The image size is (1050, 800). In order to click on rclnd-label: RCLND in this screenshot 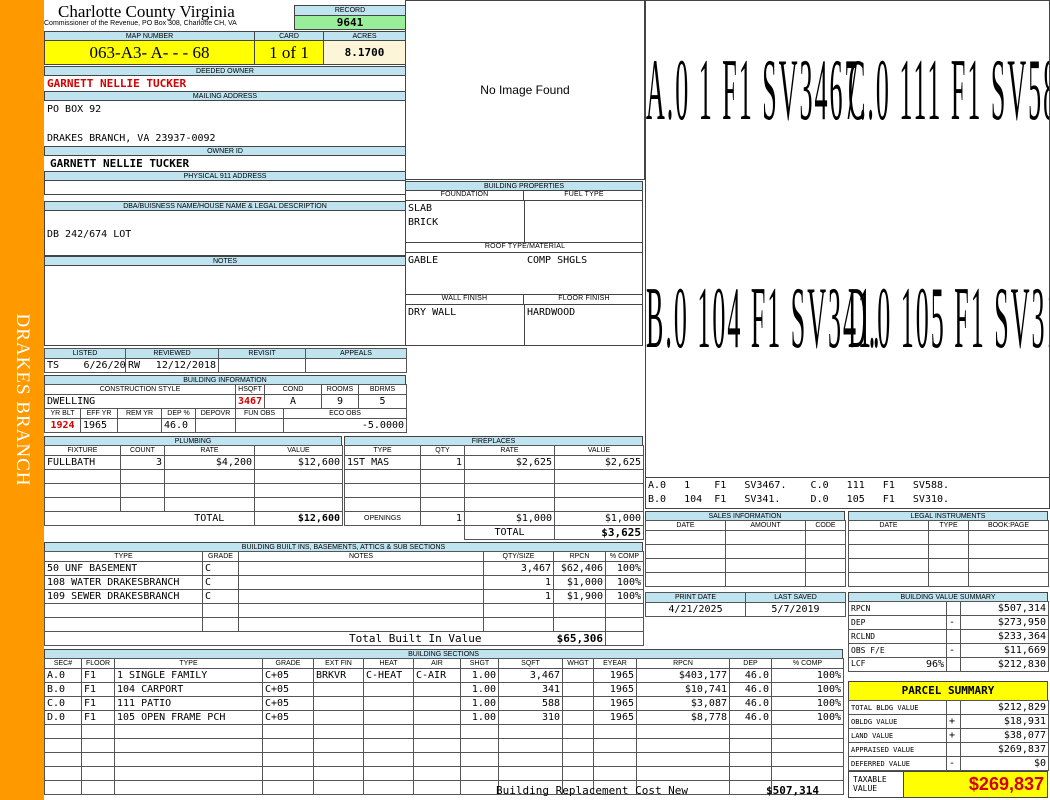, I will do `click(897, 636)`.